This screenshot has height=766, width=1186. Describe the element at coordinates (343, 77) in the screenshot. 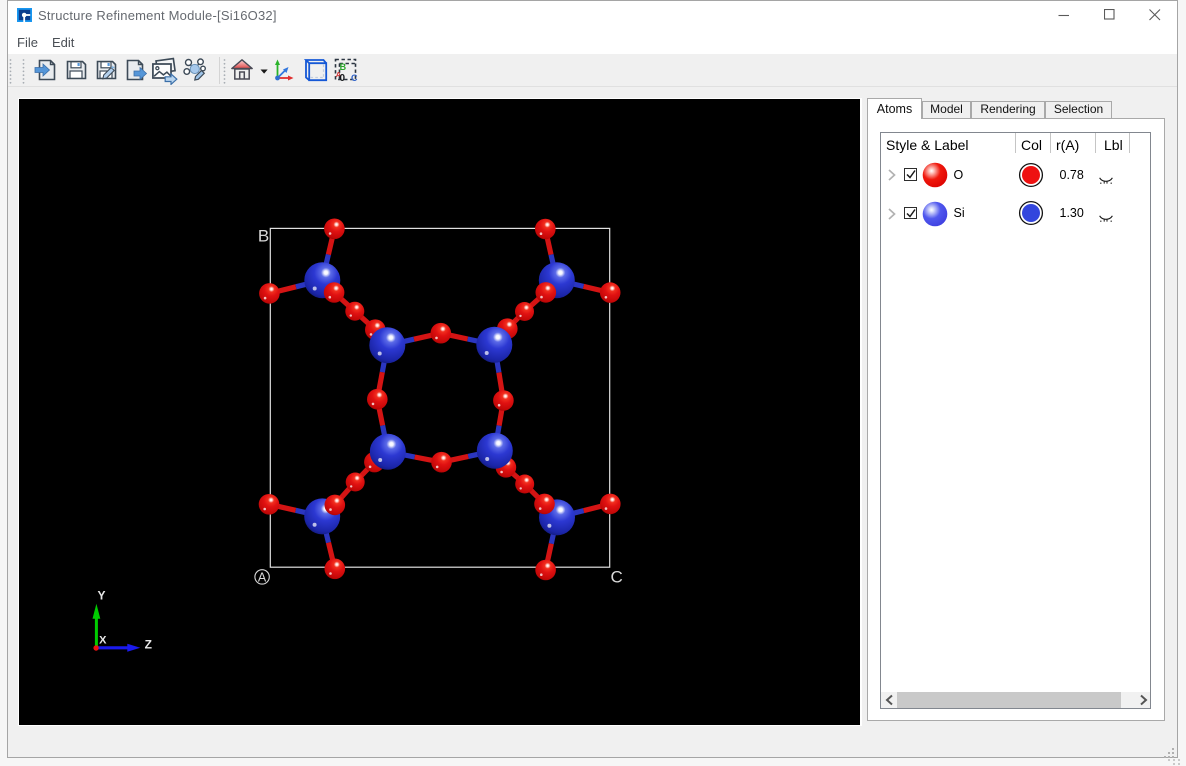

I see `svg-text: 0` at that location.